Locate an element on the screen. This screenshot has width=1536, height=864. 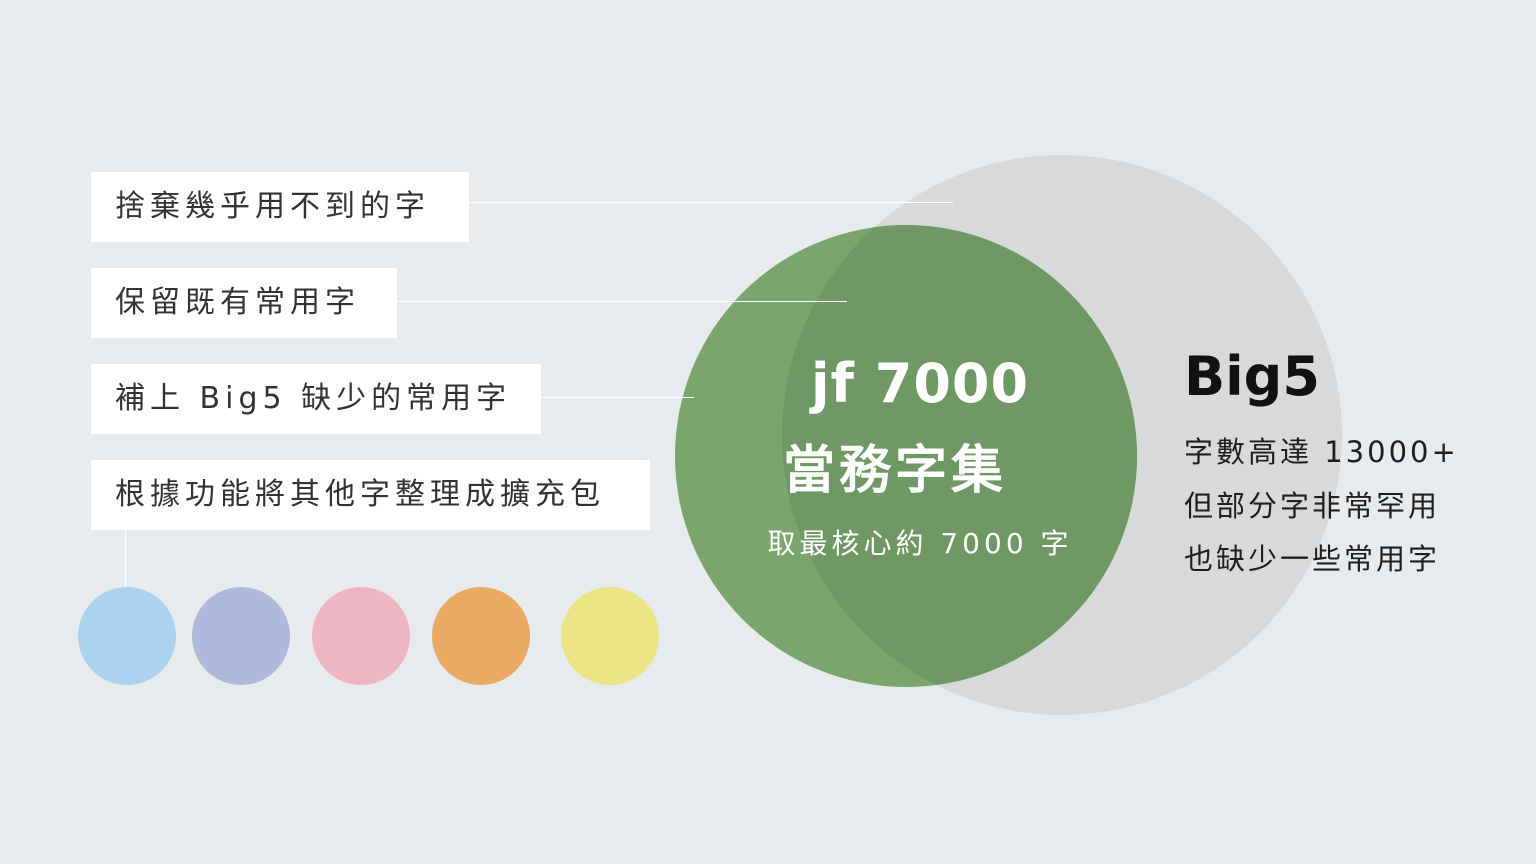
leader-line-discard is located at coordinates (711, 202).